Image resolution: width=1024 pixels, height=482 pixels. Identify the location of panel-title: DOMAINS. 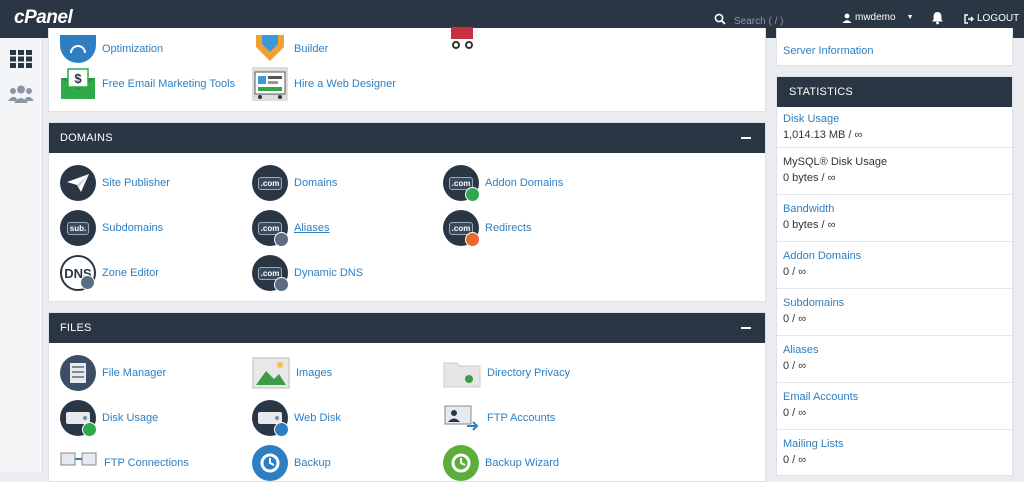
(86, 138).